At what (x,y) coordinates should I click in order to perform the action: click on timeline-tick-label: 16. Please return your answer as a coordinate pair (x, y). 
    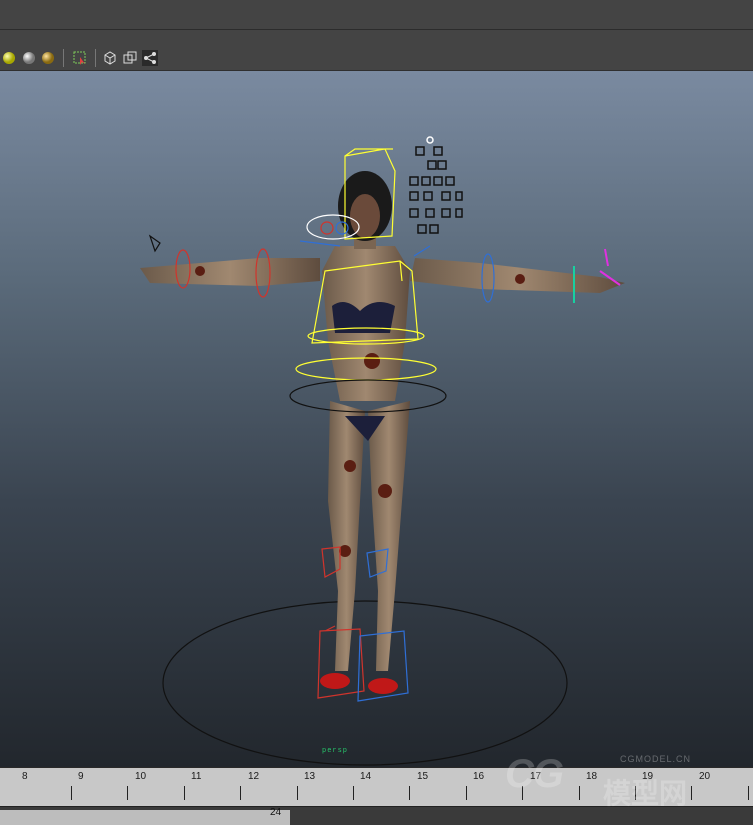
    Looking at the image, I should click on (479, 776).